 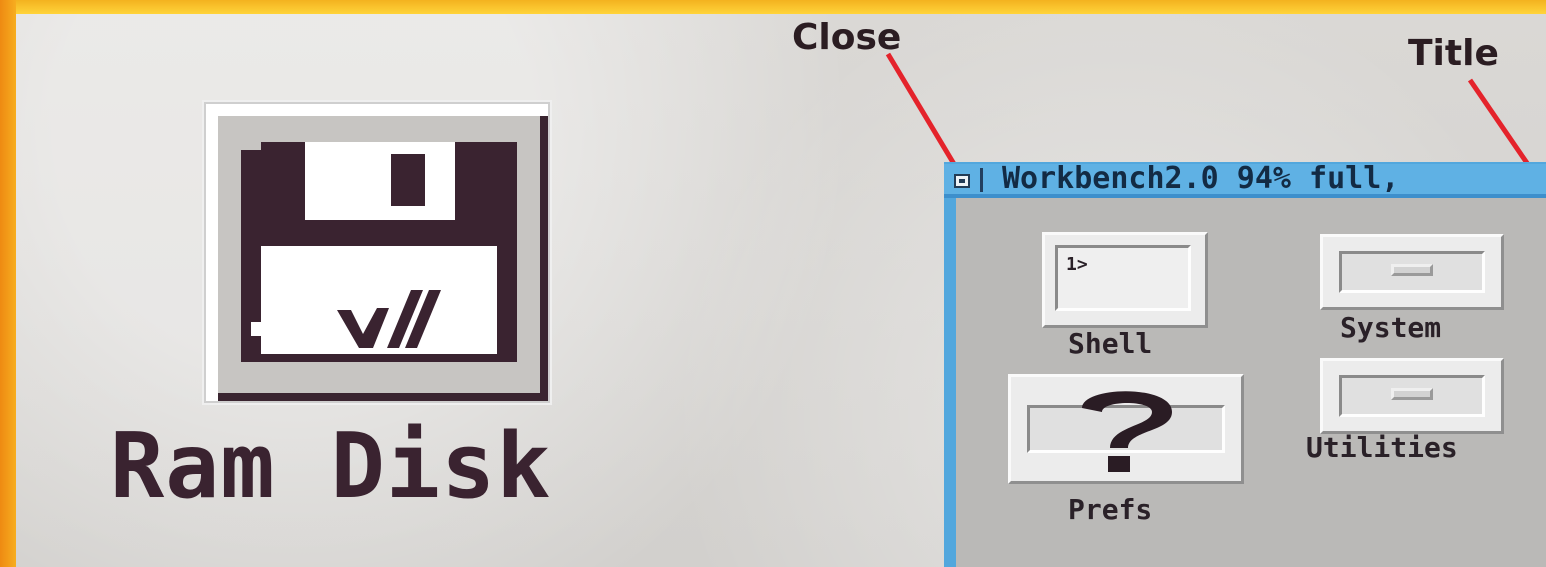 I want to click on system-drawer-inner, so click(x=1412, y=272).